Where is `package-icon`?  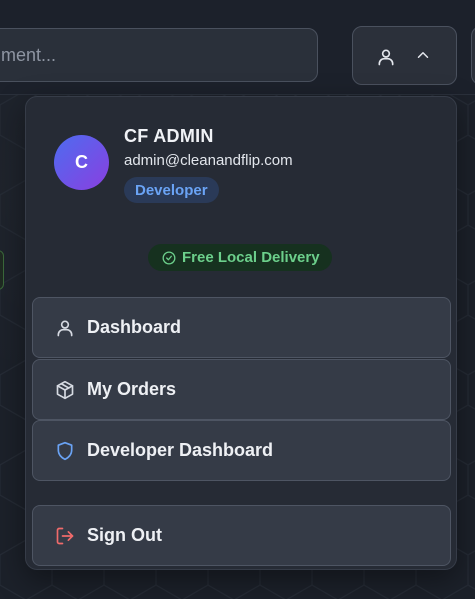 package-icon is located at coordinates (65, 390).